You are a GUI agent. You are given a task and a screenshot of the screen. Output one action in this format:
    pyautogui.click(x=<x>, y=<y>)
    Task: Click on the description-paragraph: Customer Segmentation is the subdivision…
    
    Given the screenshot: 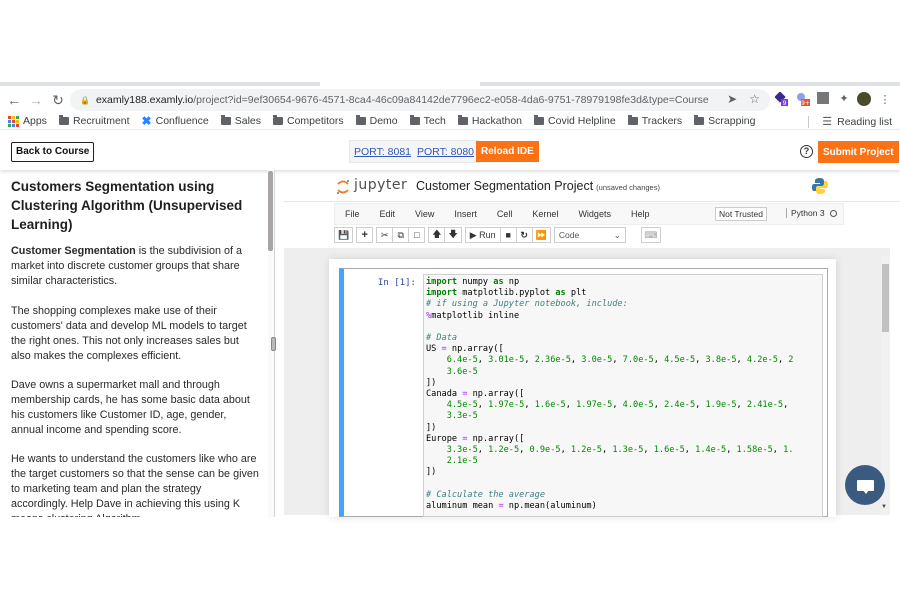 What is the action you would take?
    pyautogui.click(x=136, y=266)
    